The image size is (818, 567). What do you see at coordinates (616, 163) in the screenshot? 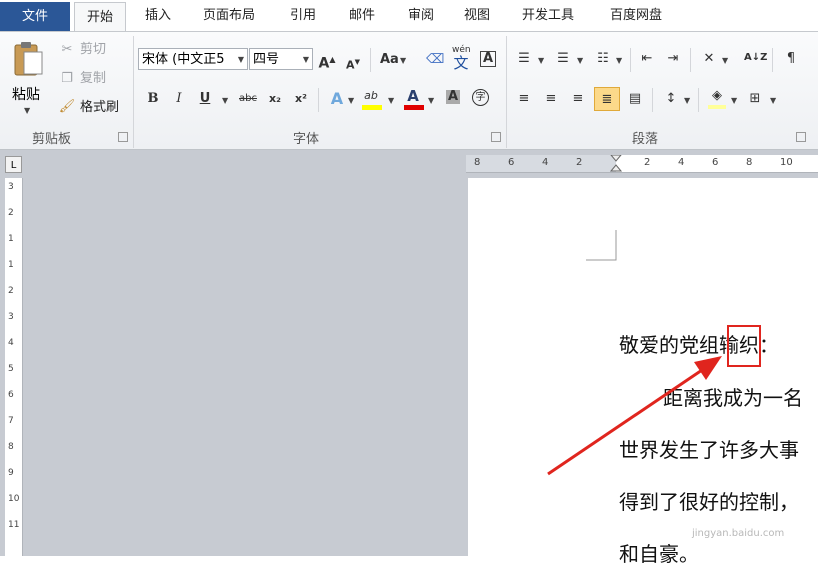
I see `indent-marker-icon` at bounding box center [616, 163].